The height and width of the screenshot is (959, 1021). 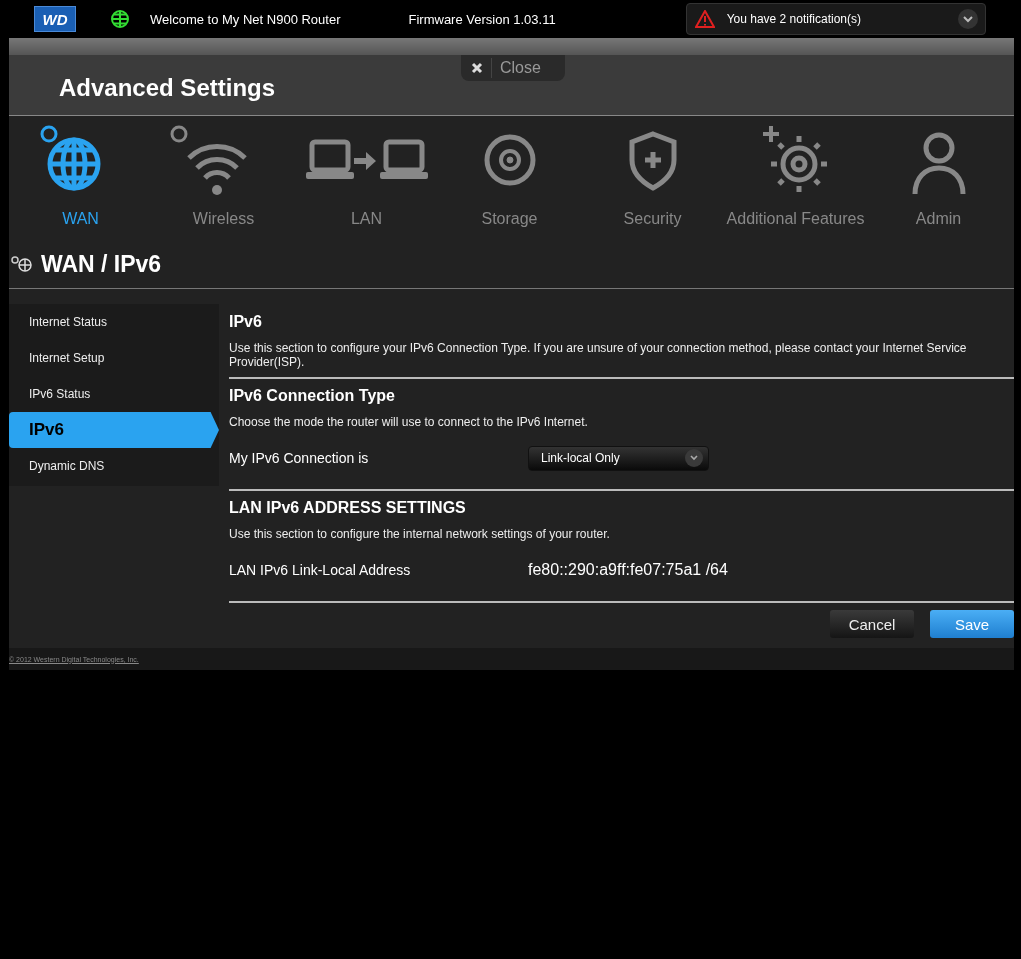 What do you see at coordinates (101, 264) in the screenshot?
I see `section-heading: WAN / IPv6` at bounding box center [101, 264].